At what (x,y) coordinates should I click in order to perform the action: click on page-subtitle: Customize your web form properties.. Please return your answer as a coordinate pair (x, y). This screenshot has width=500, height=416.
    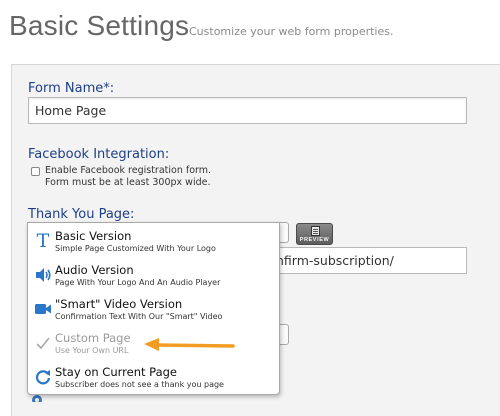
    Looking at the image, I should click on (291, 31).